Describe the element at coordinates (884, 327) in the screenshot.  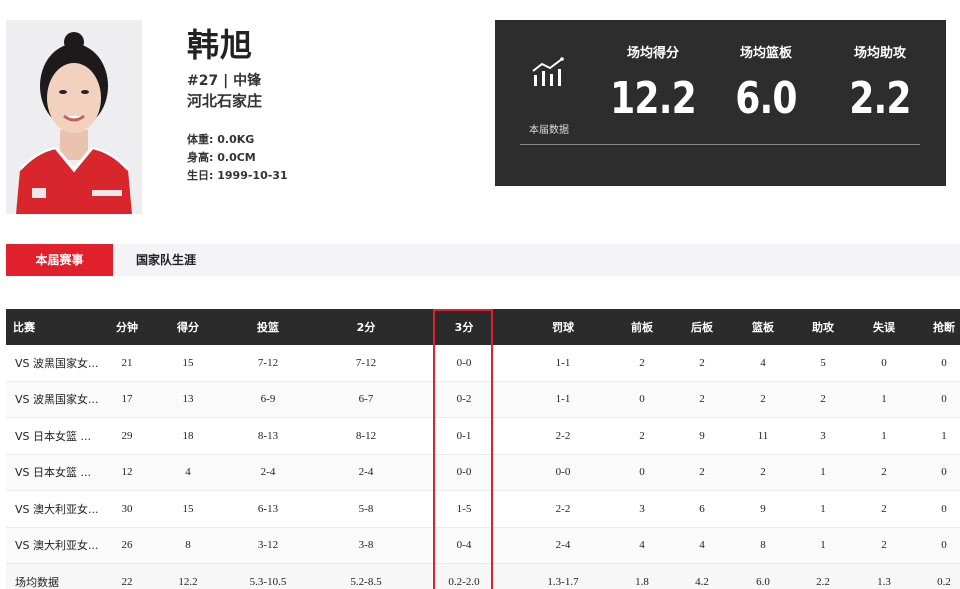
I see `header-tov: 失误` at that location.